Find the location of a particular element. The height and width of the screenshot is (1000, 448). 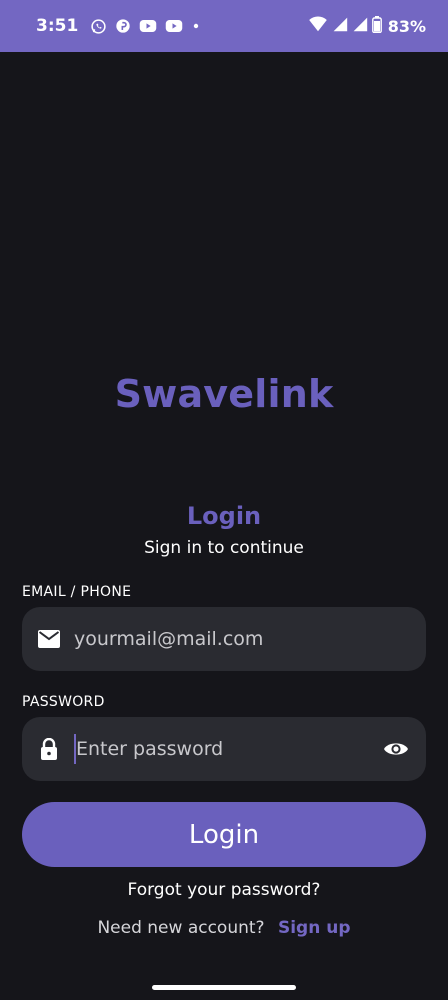

status-bar: 3:51 83% is located at coordinates (224, 26).